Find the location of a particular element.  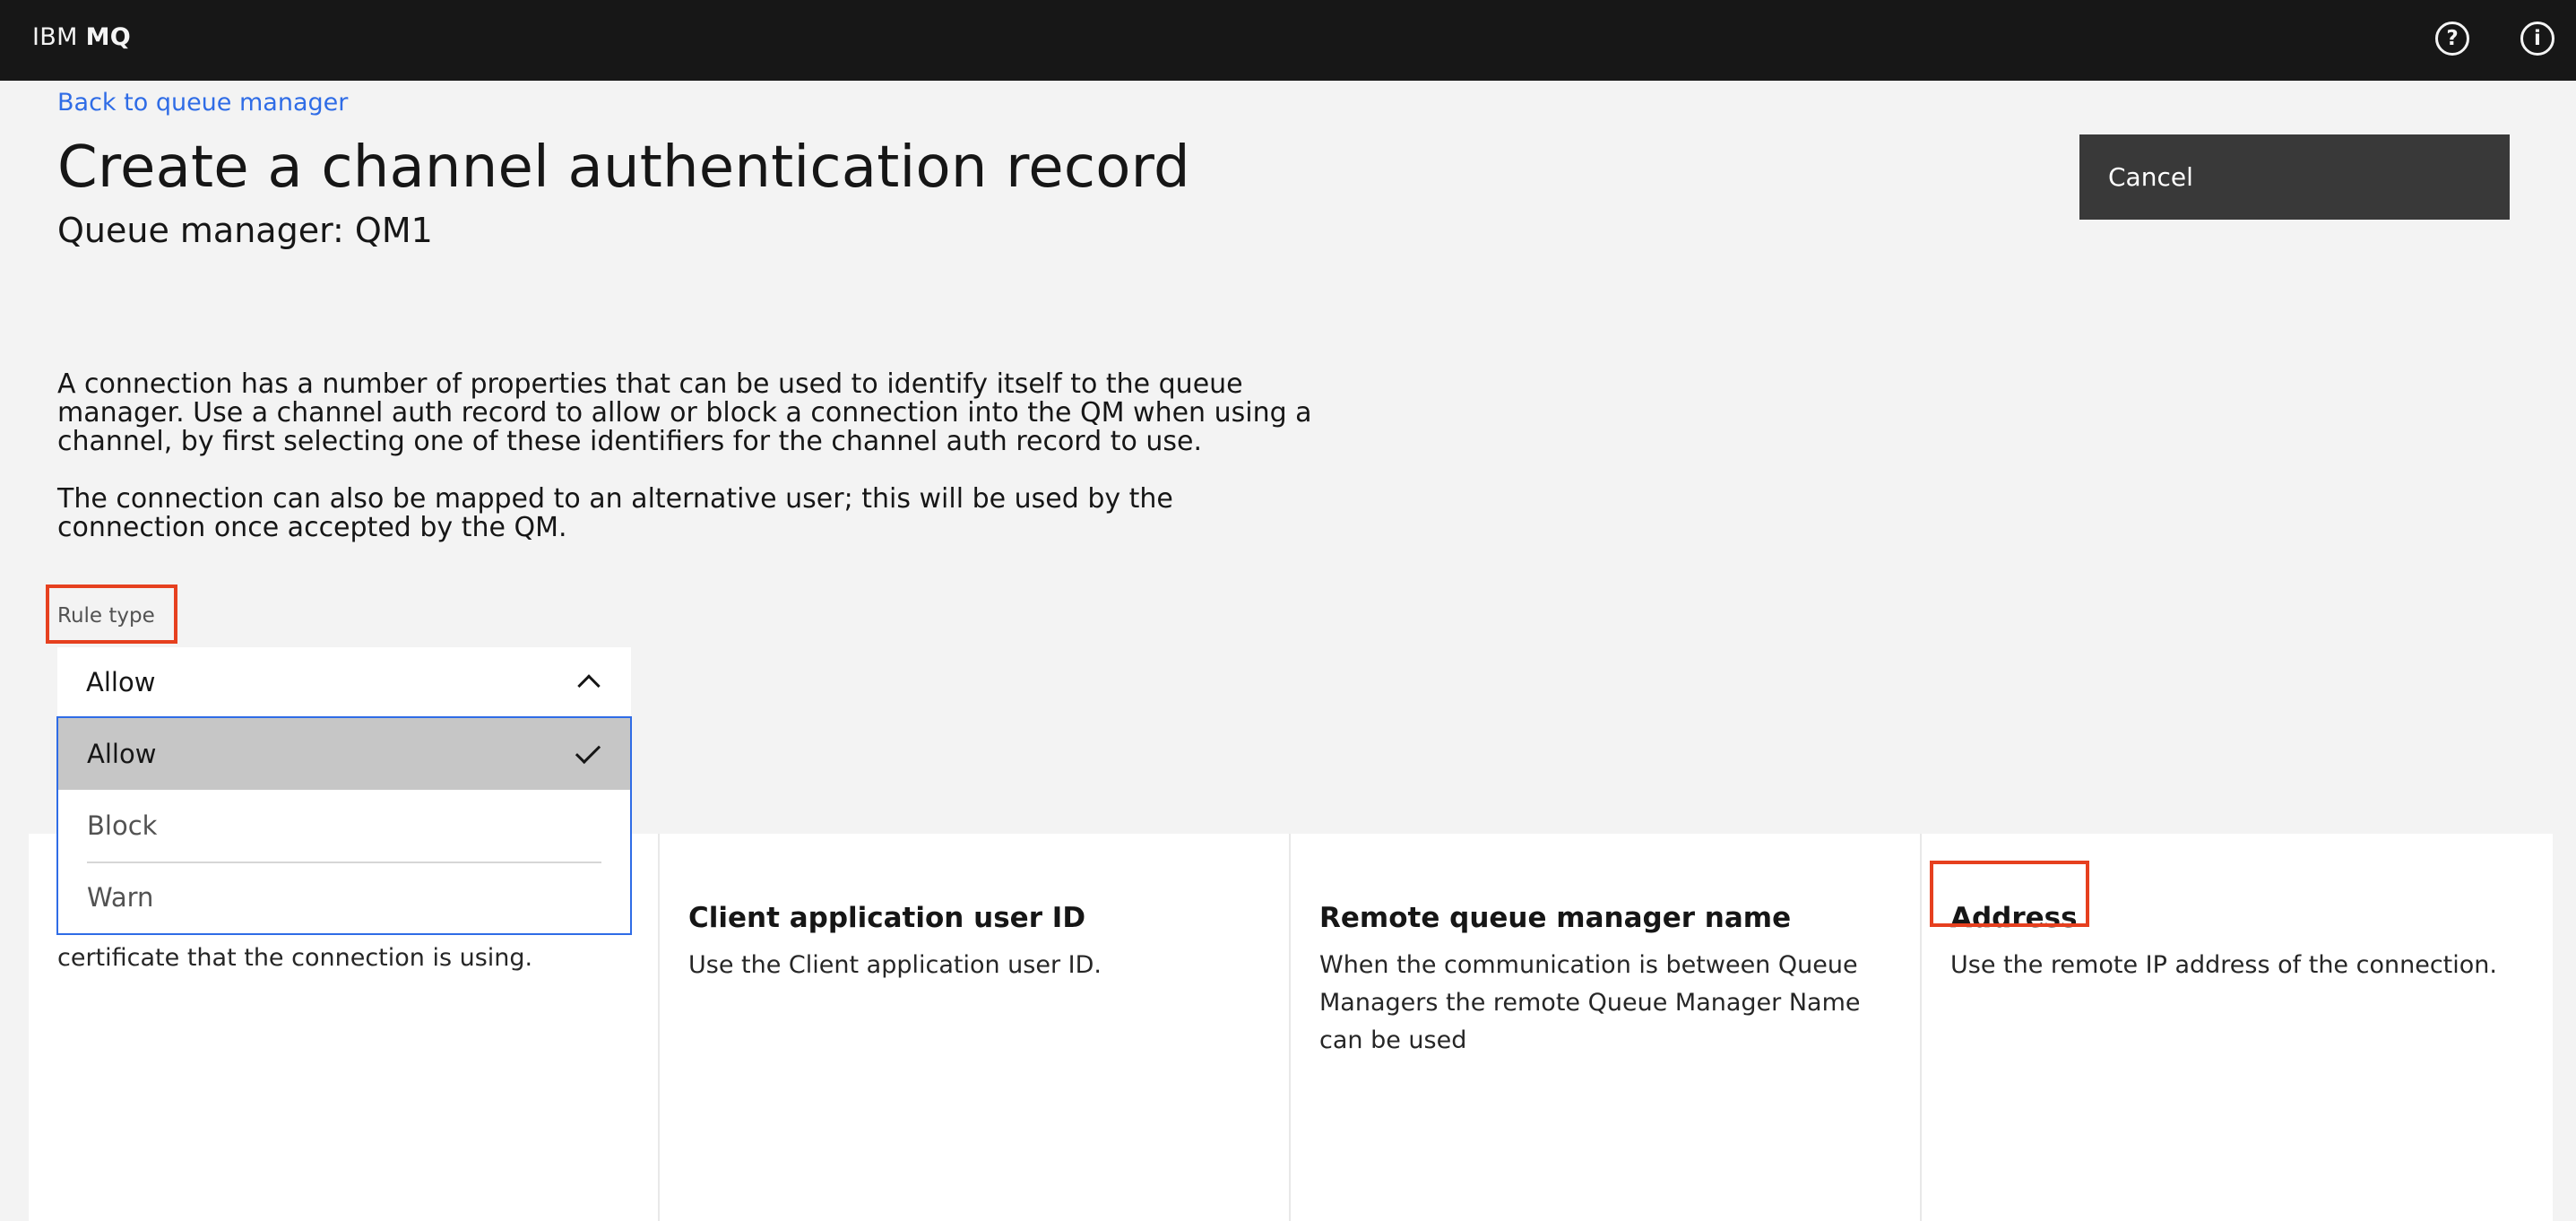

rule-type-selected-value: Allow is located at coordinates (121, 682).